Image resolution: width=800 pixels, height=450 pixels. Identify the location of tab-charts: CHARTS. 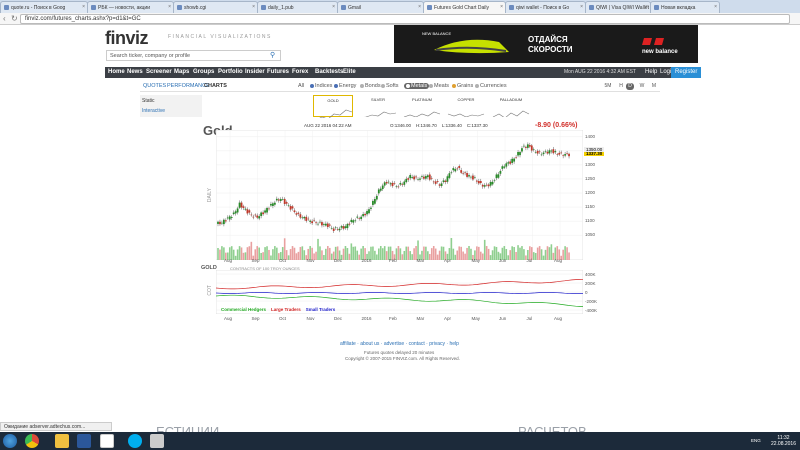
(215, 86).